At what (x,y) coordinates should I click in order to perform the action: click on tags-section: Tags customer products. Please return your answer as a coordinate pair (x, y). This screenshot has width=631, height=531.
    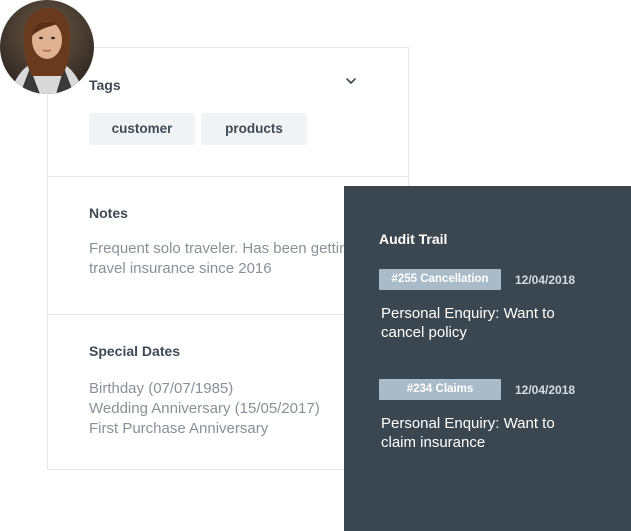
    Looking at the image, I should click on (228, 112).